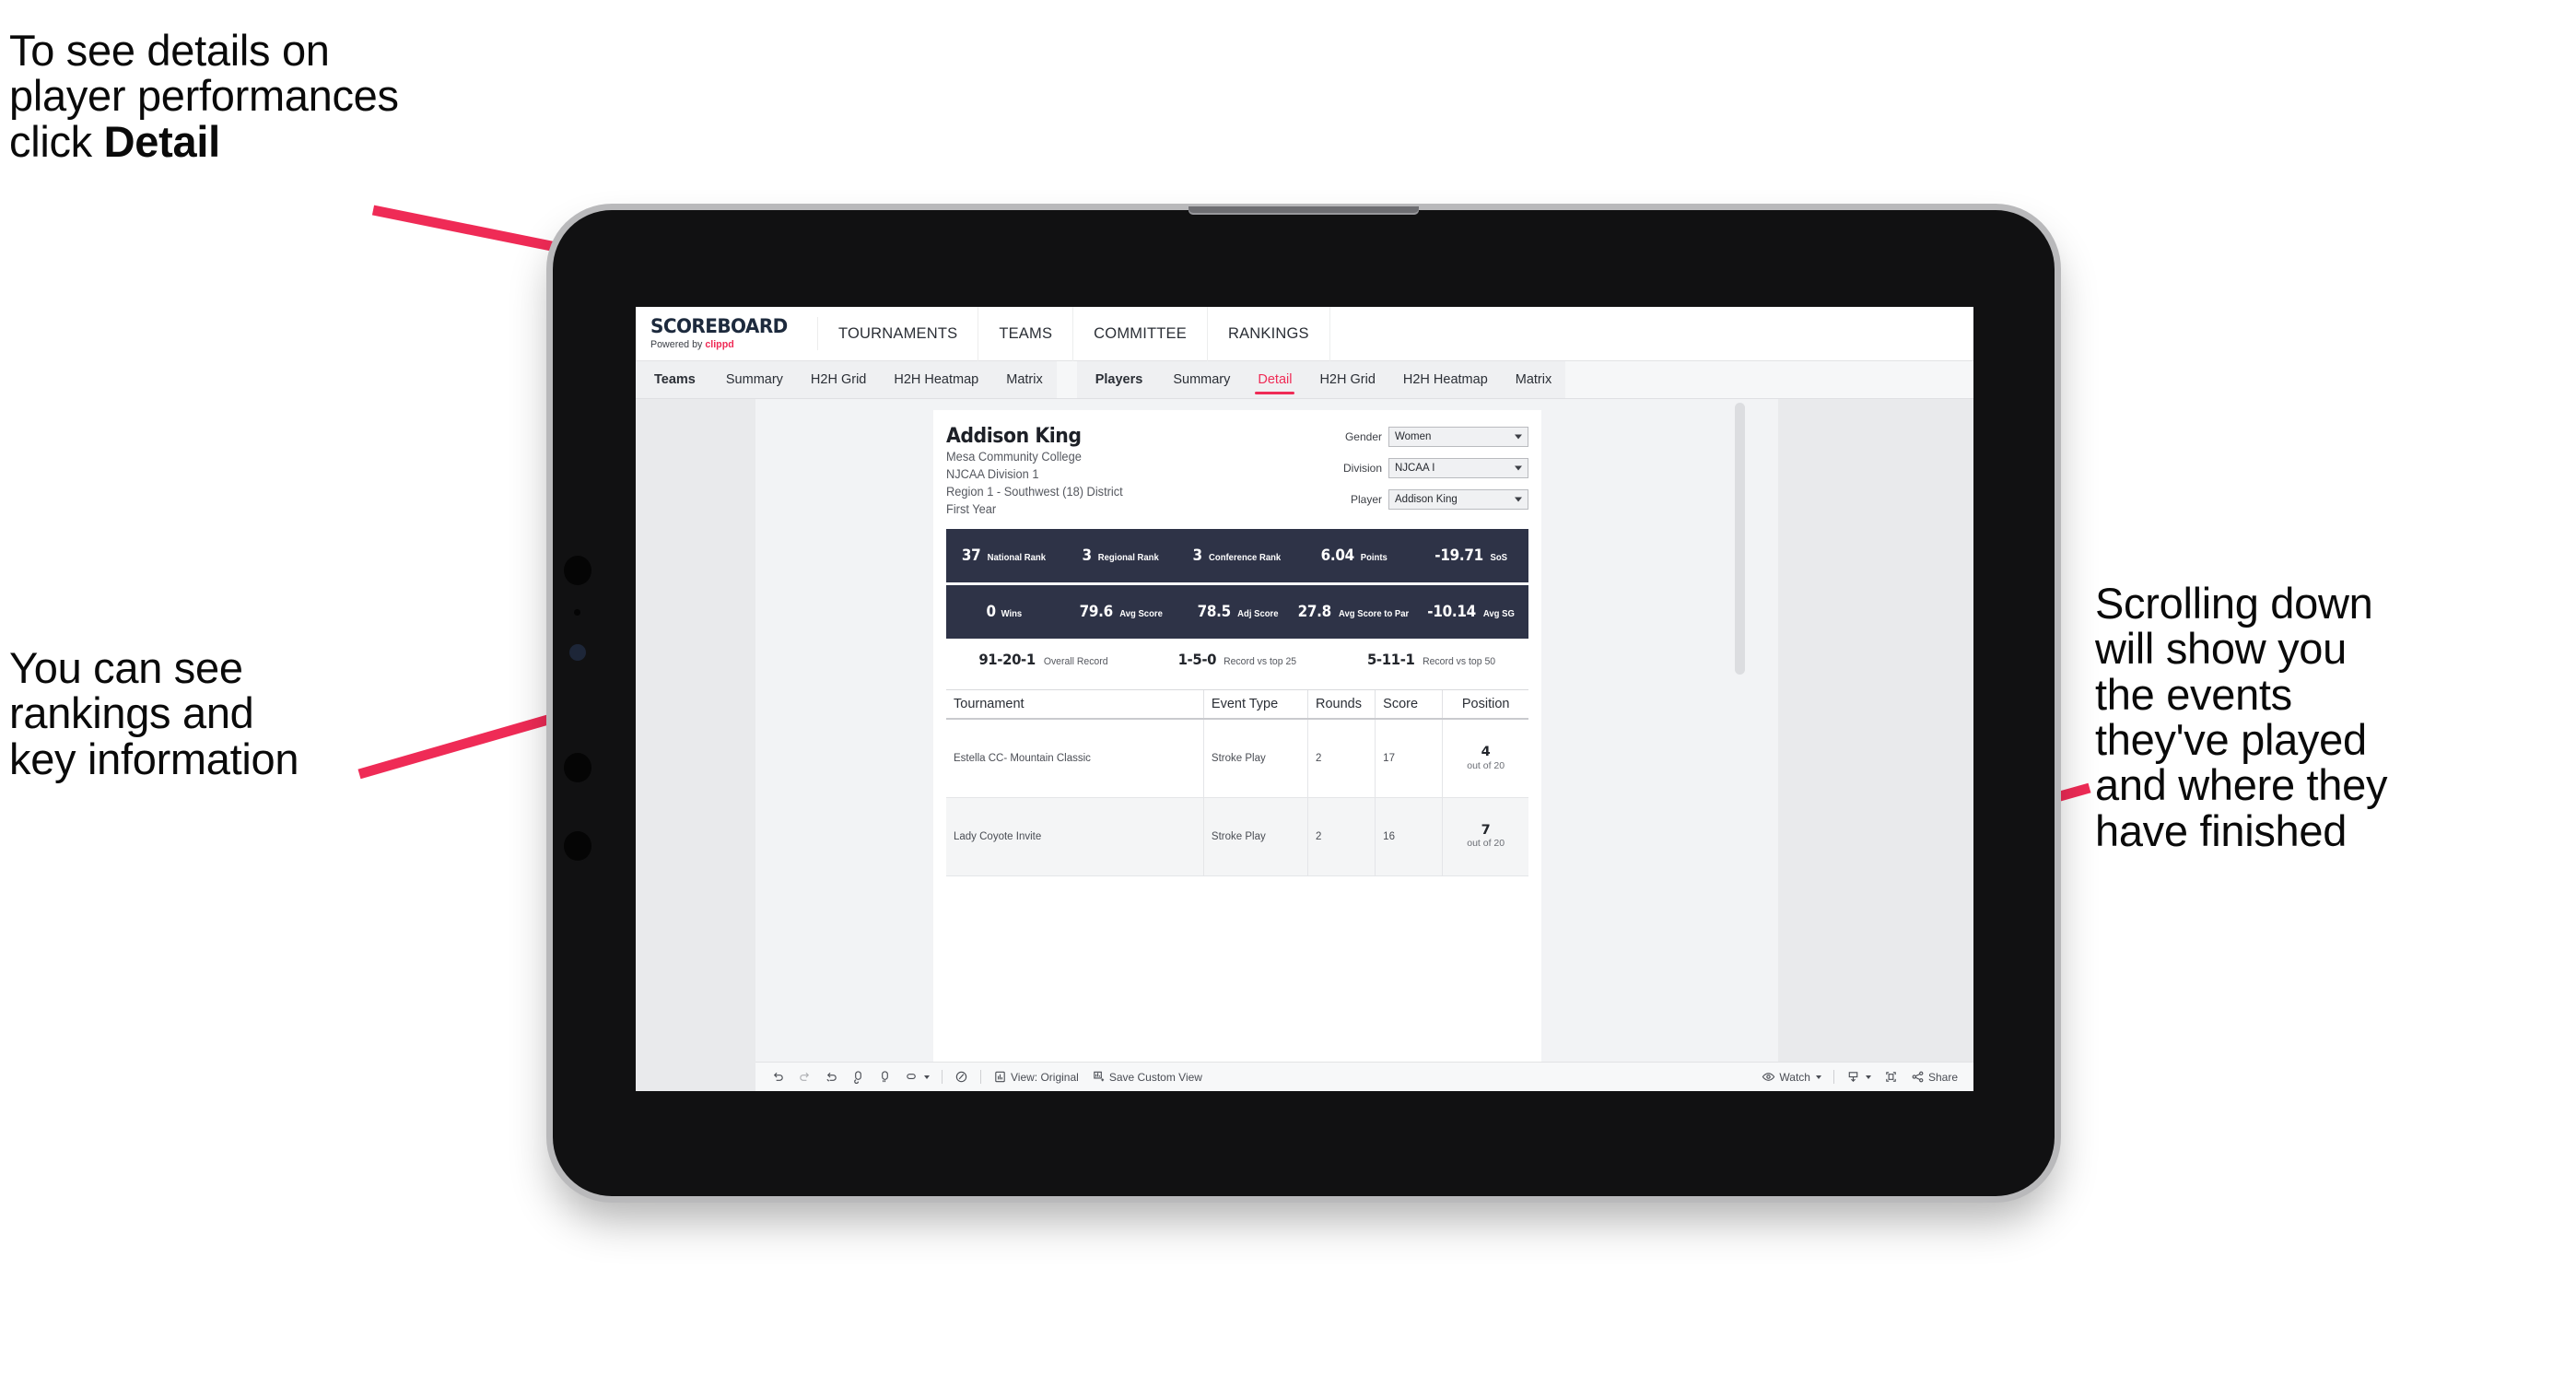  Describe the element at coordinates (1458, 437) in the screenshot. I see `gender-select: Women` at that location.